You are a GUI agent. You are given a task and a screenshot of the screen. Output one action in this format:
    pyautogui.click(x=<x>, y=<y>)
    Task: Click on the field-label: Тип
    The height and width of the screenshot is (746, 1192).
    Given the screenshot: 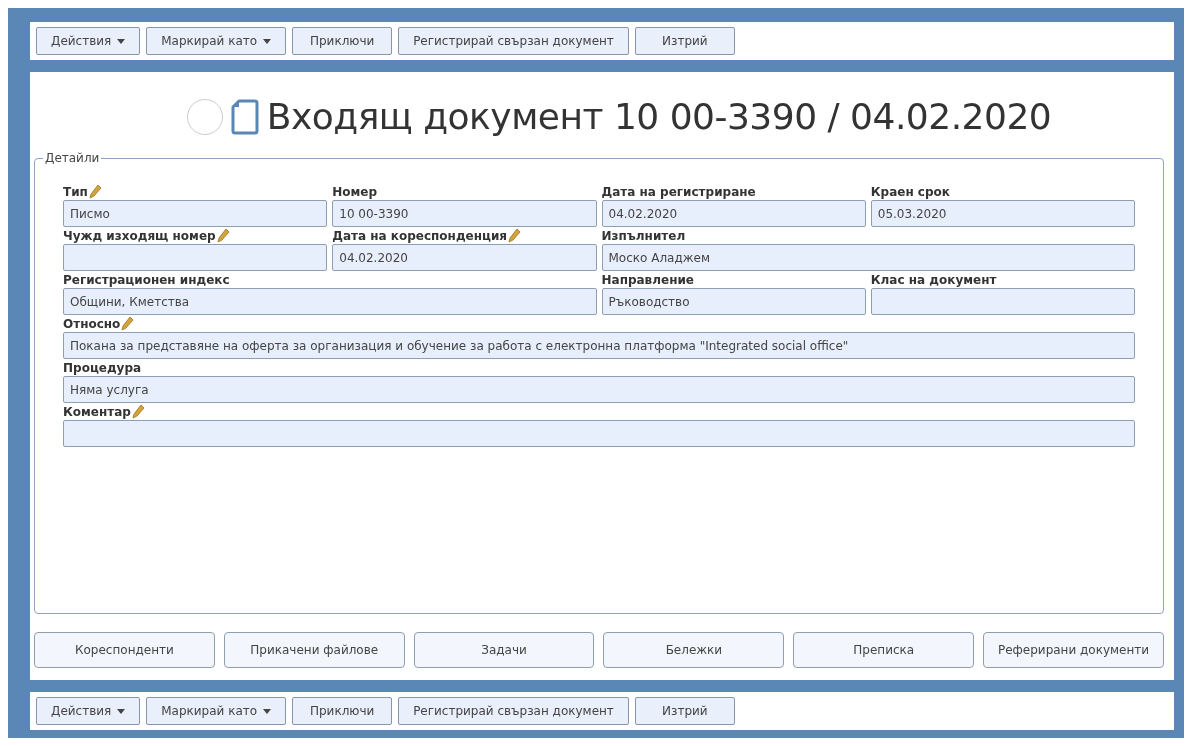 What is the action you would take?
    pyautogui.click(x=75, y=192)
    